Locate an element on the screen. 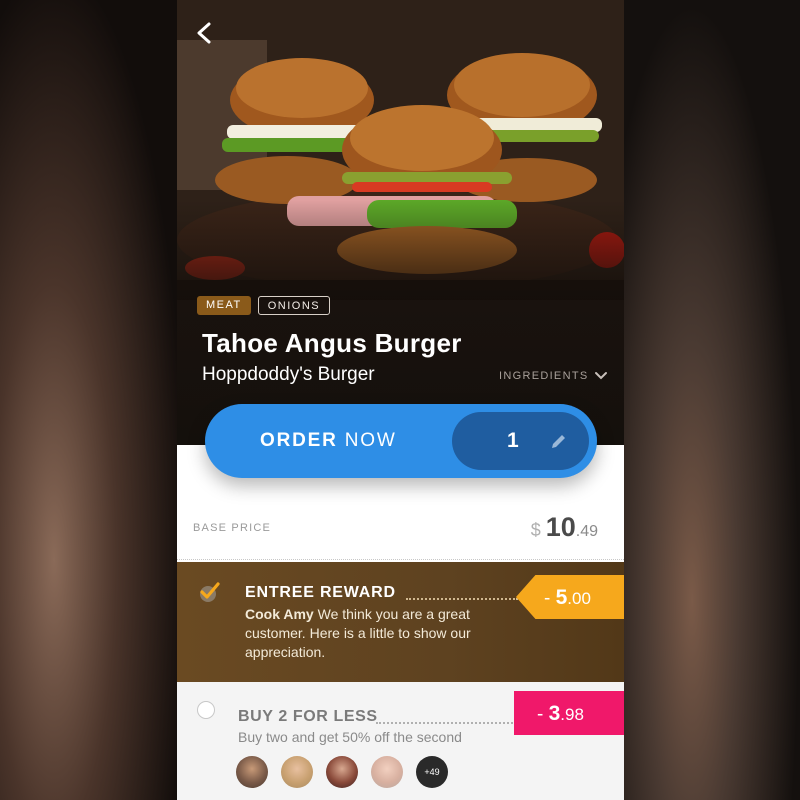 The height and width of the screenshot is (800, 800). reward-discount-tag: - 5.00 is located at coordinates (570, 597).